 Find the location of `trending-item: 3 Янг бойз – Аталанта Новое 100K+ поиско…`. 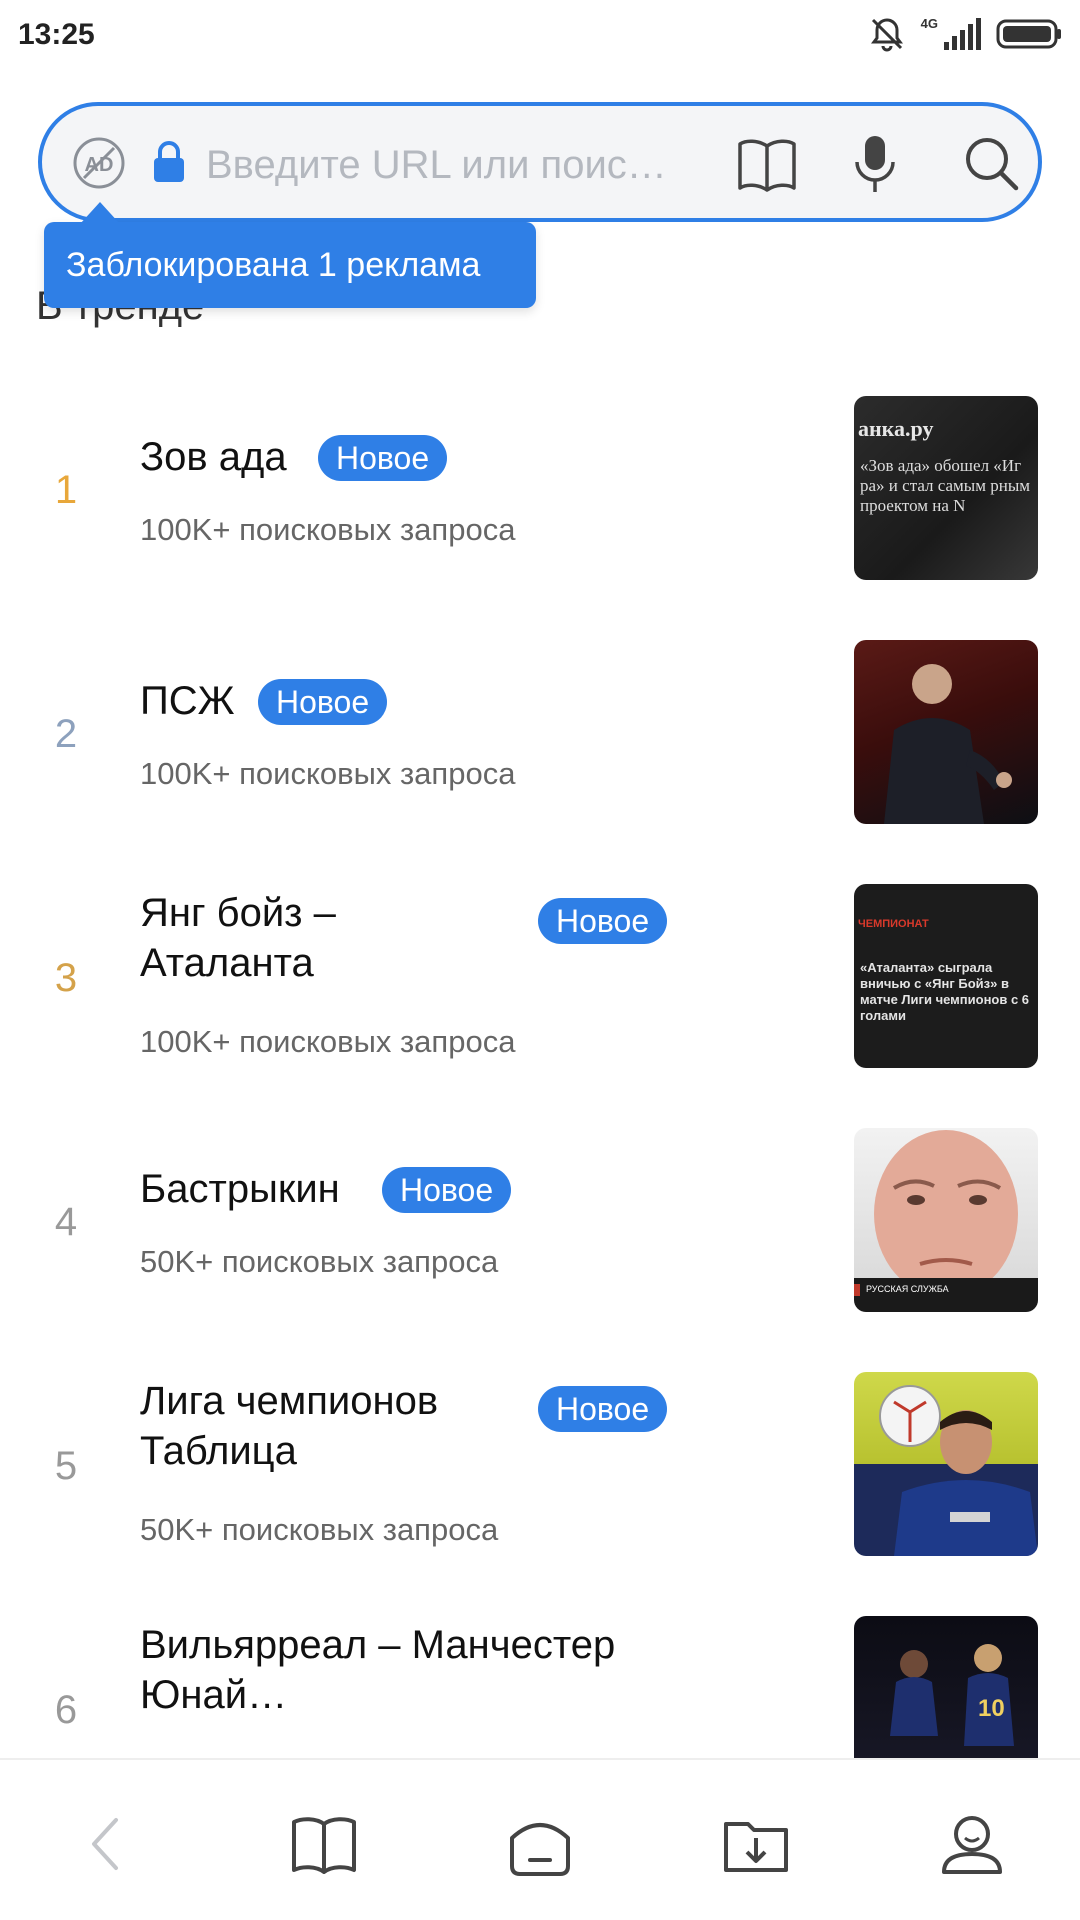

trending-item: 3 Янг бойз – Аталанта Новое 100K+ поиско… is located at coordinates (540, 990).